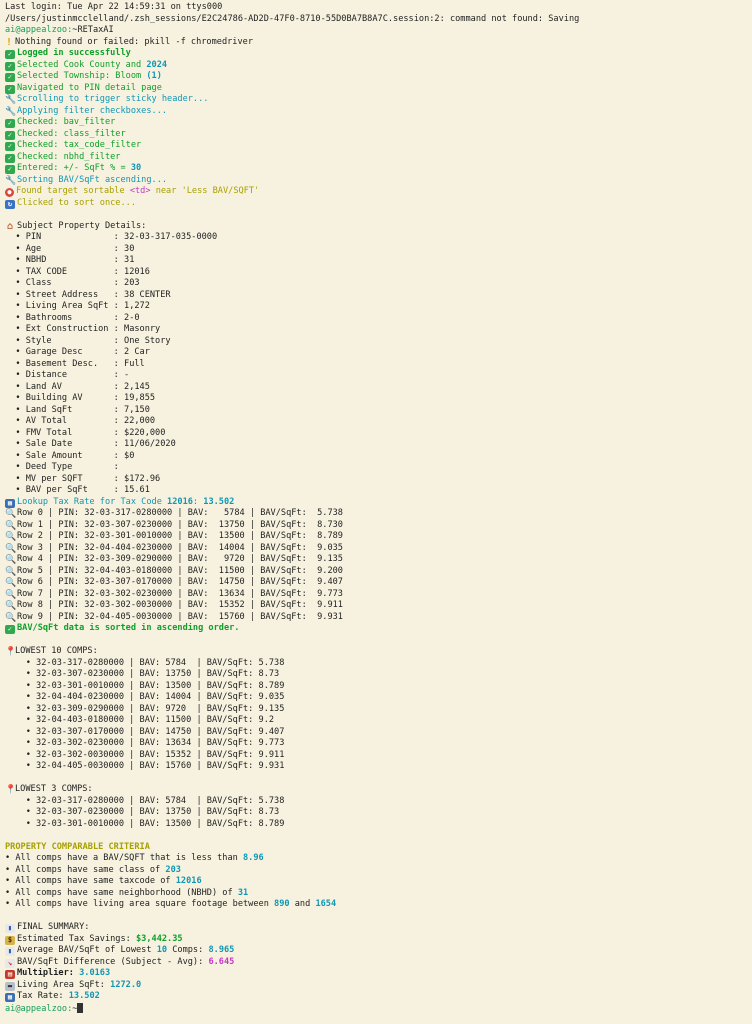  What do you see at coordinates (154, 76) in the screenshot?
I see `township-num: (1)` at bounding box center [154, 76].